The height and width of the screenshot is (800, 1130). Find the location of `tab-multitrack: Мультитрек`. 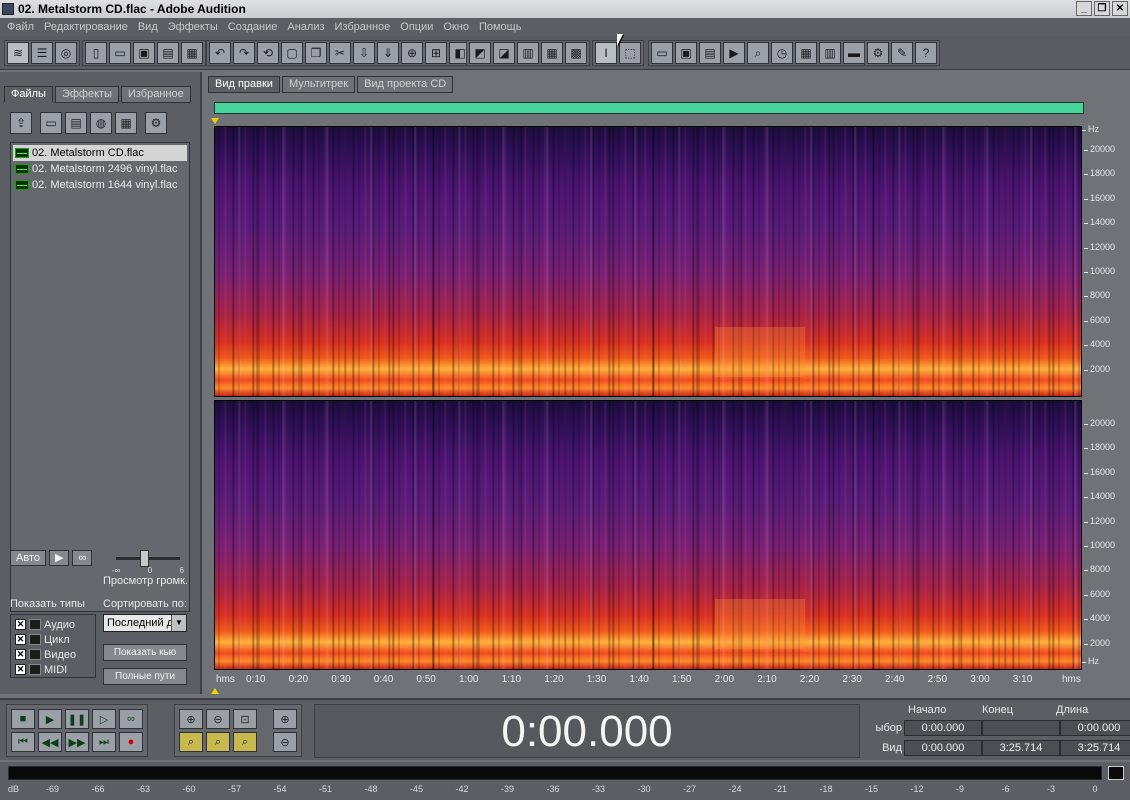

tab-multitrack: Мультитрек is located at coordinates (318, 84).